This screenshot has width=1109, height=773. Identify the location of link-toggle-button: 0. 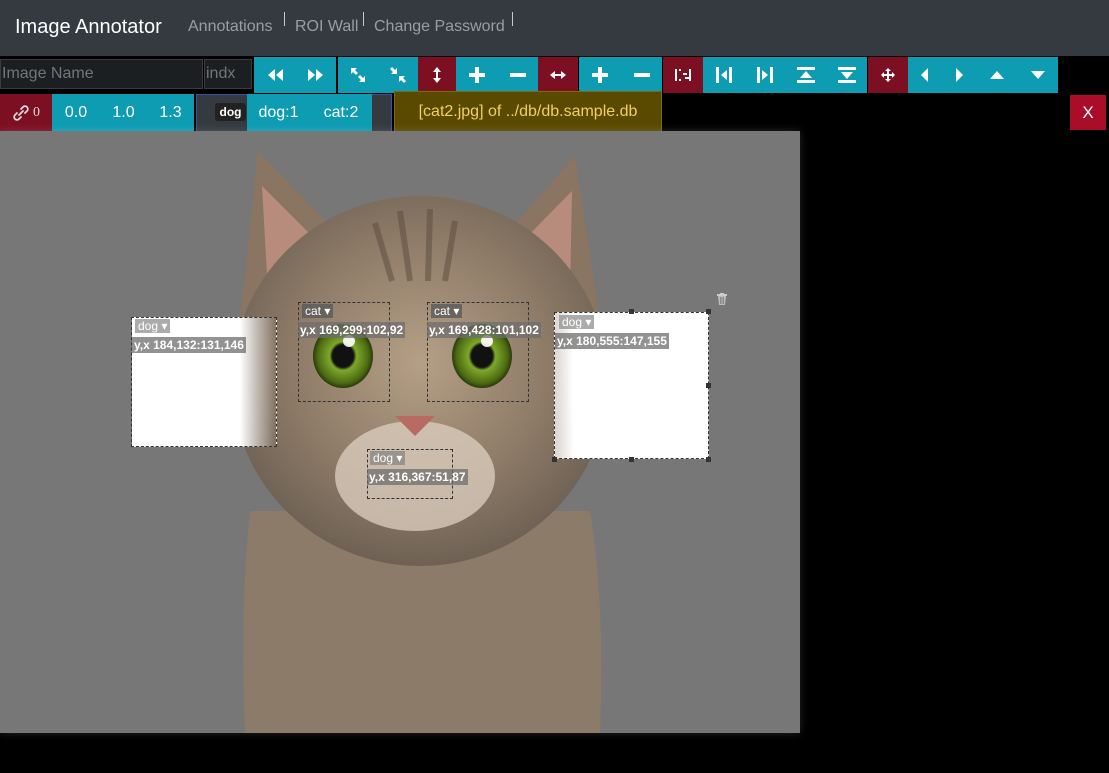
(26, 112).